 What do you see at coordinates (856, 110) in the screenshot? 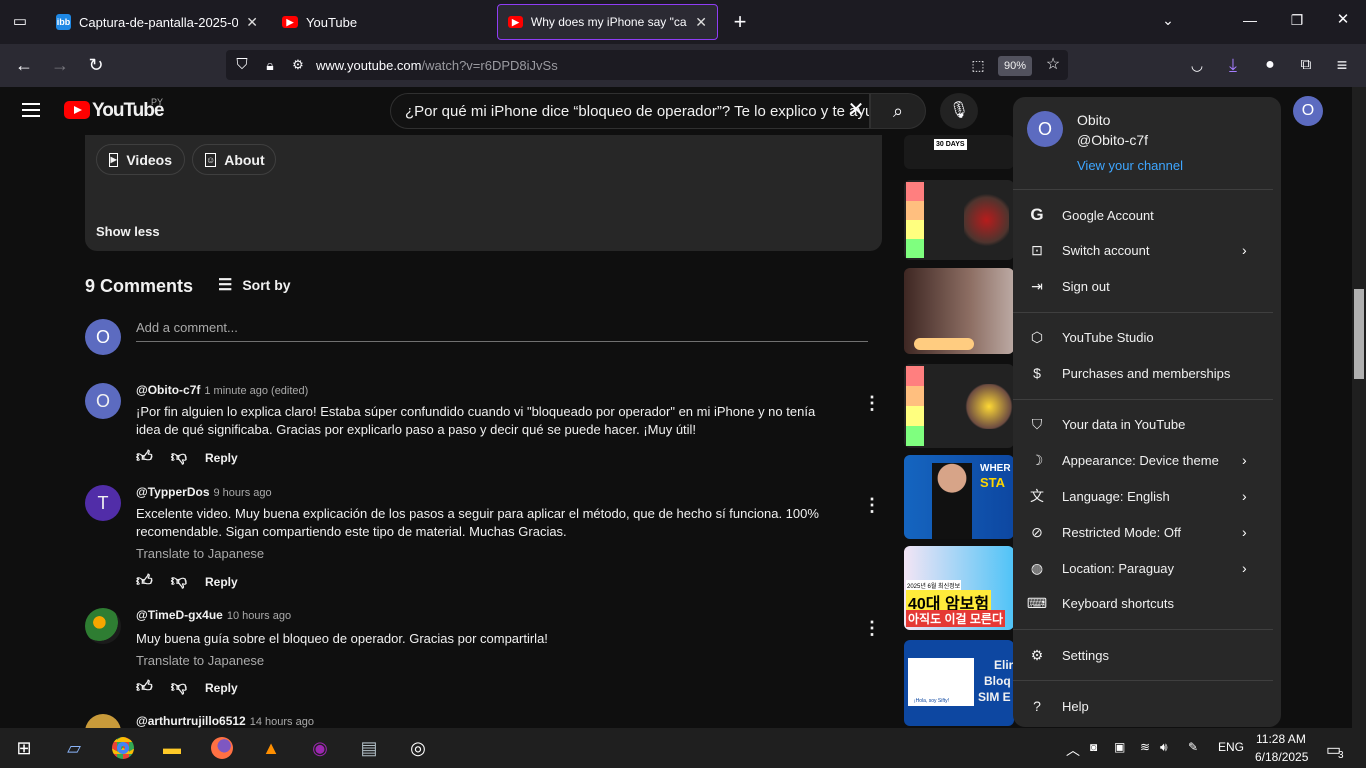
I see `clear-search-icon: ✕` at bounding box center [856, 110].